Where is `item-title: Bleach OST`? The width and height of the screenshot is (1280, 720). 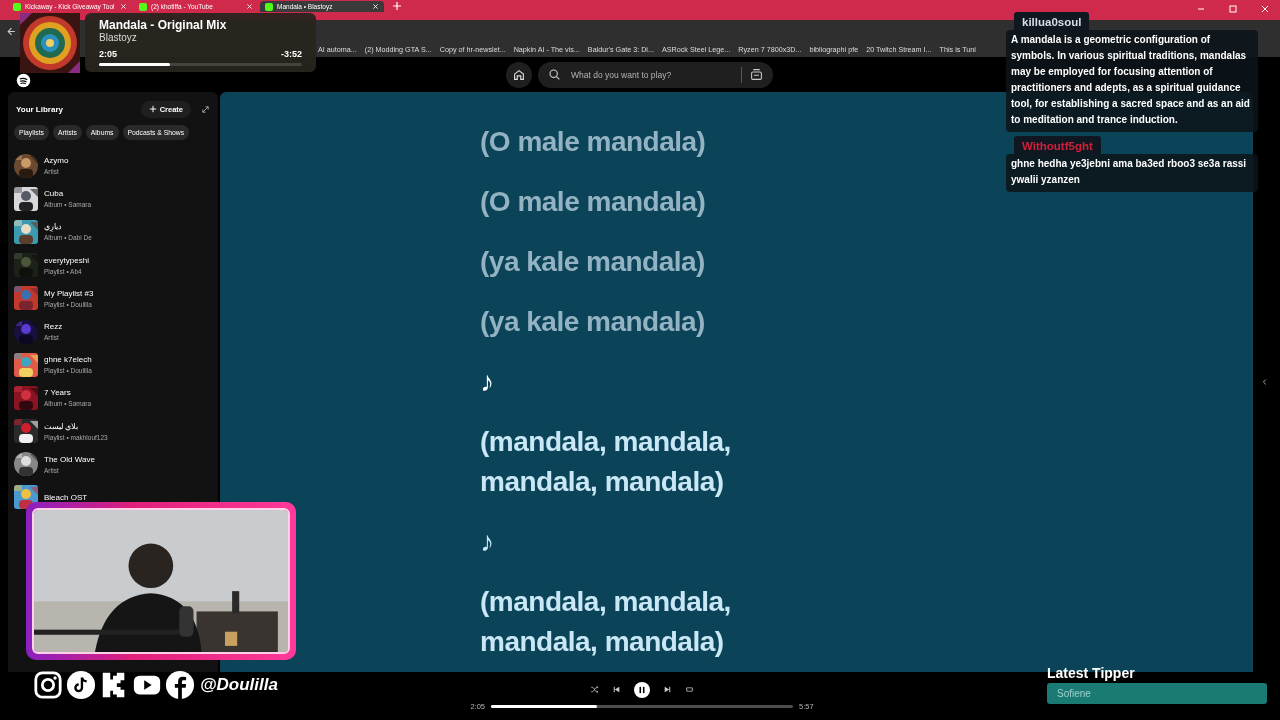
item-title: Bleach OST is located at coordinates (66, 497).